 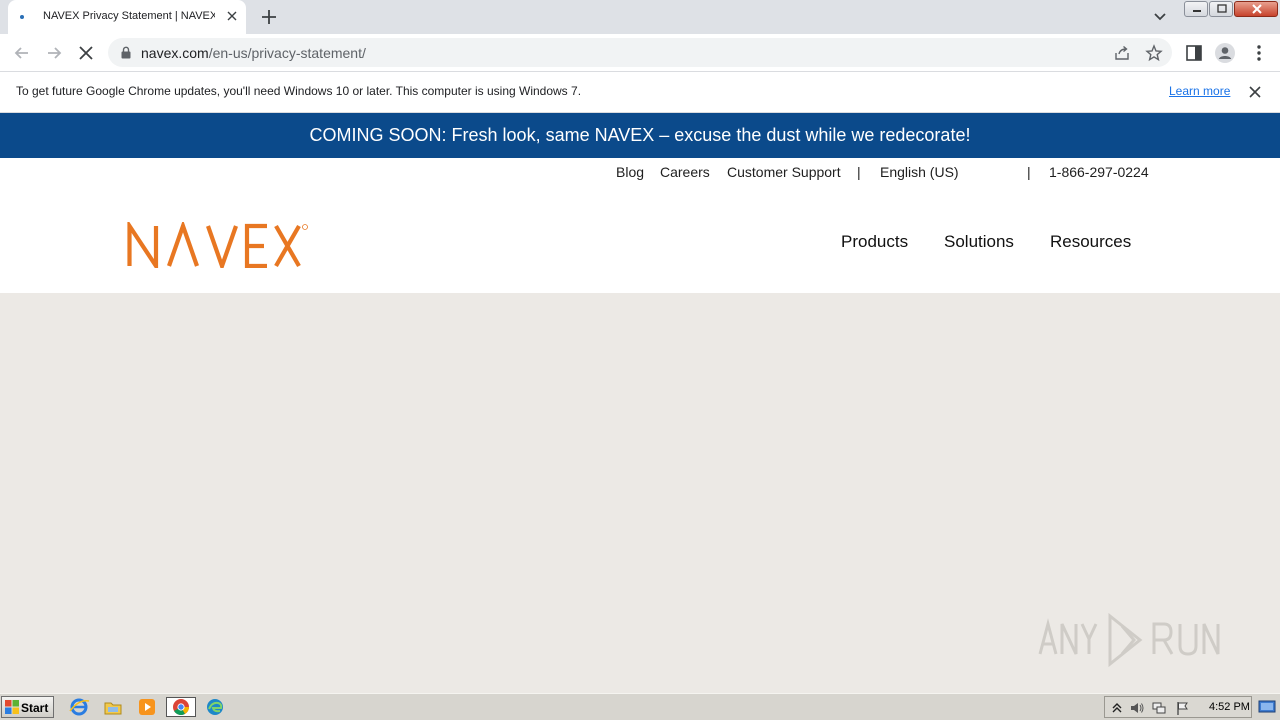 I want to click on forward-arrow-icon, so click(x=54, y=53).